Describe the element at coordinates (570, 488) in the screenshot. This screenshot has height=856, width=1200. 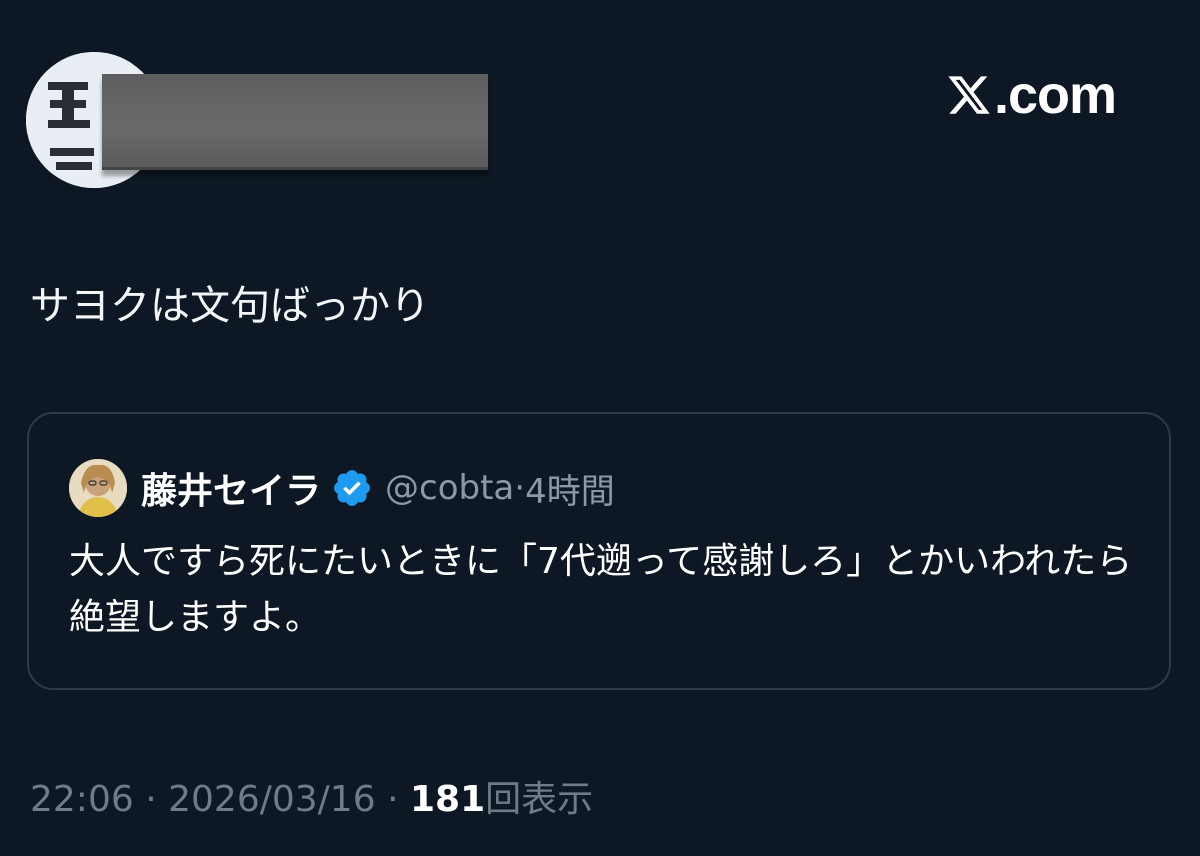
I see `quoted-post-time: 4時間` at that location.